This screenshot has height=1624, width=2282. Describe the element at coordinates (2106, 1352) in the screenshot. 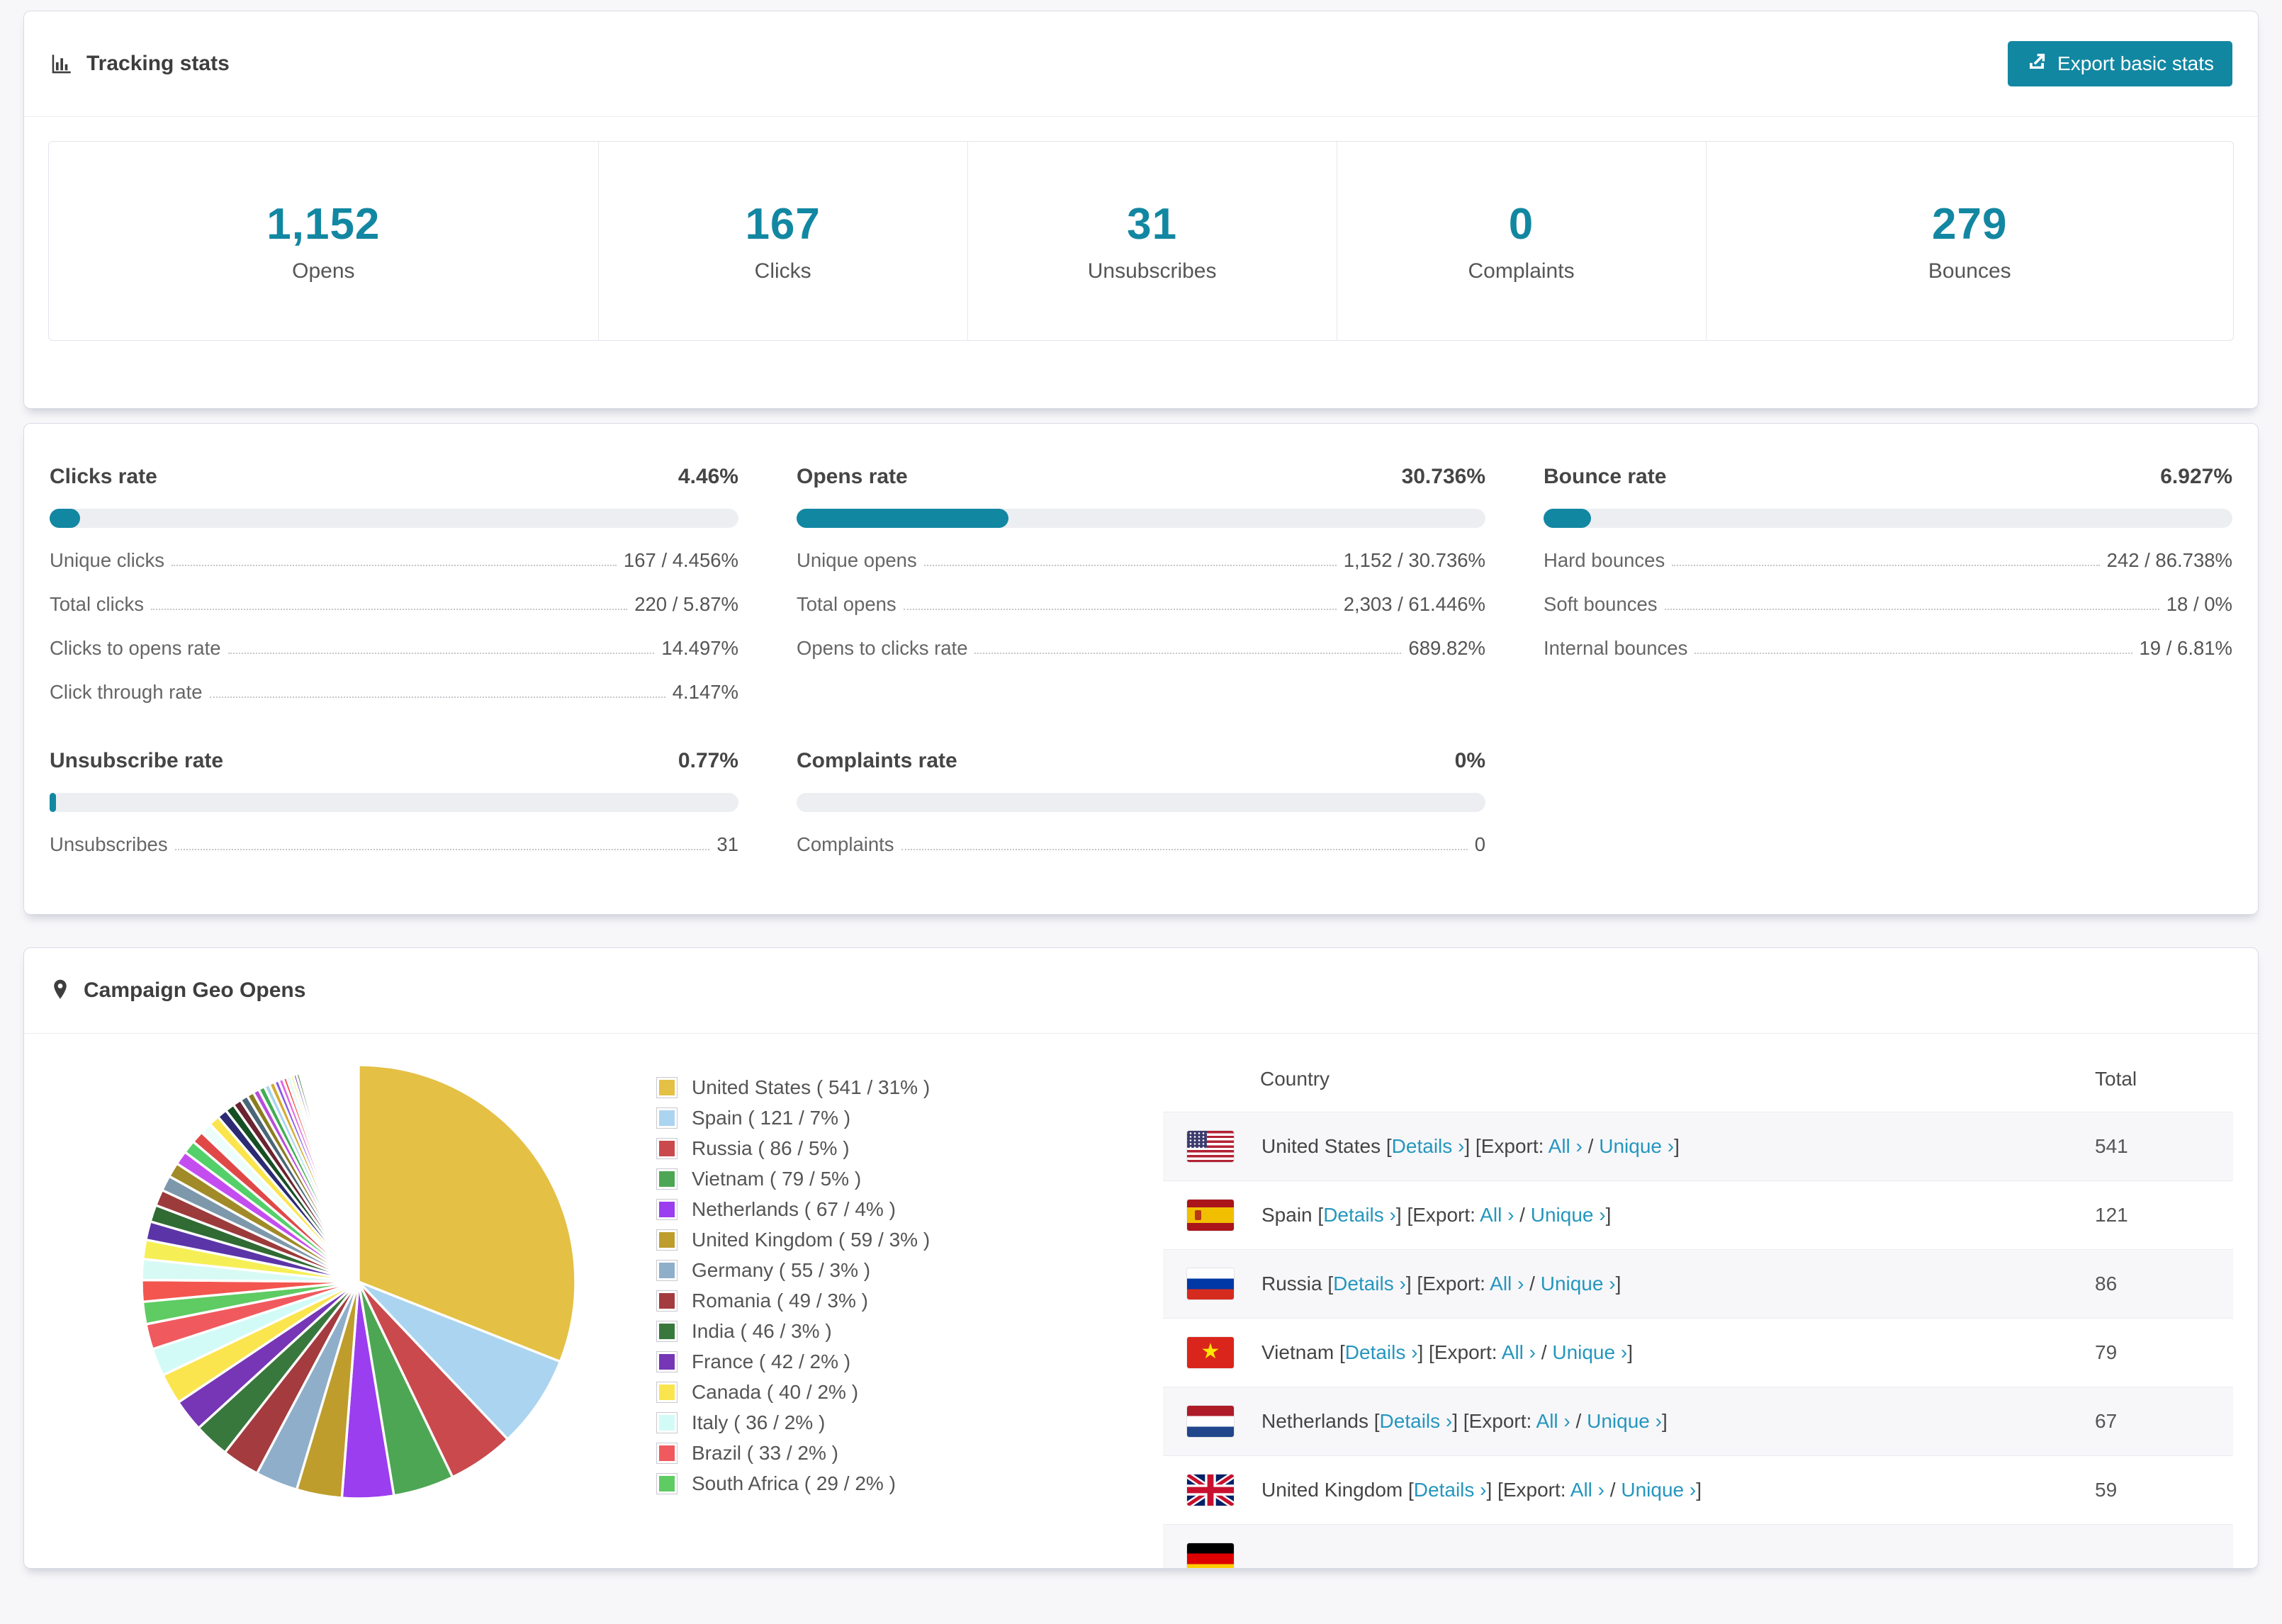

I see `total-cell: 79` at that location.